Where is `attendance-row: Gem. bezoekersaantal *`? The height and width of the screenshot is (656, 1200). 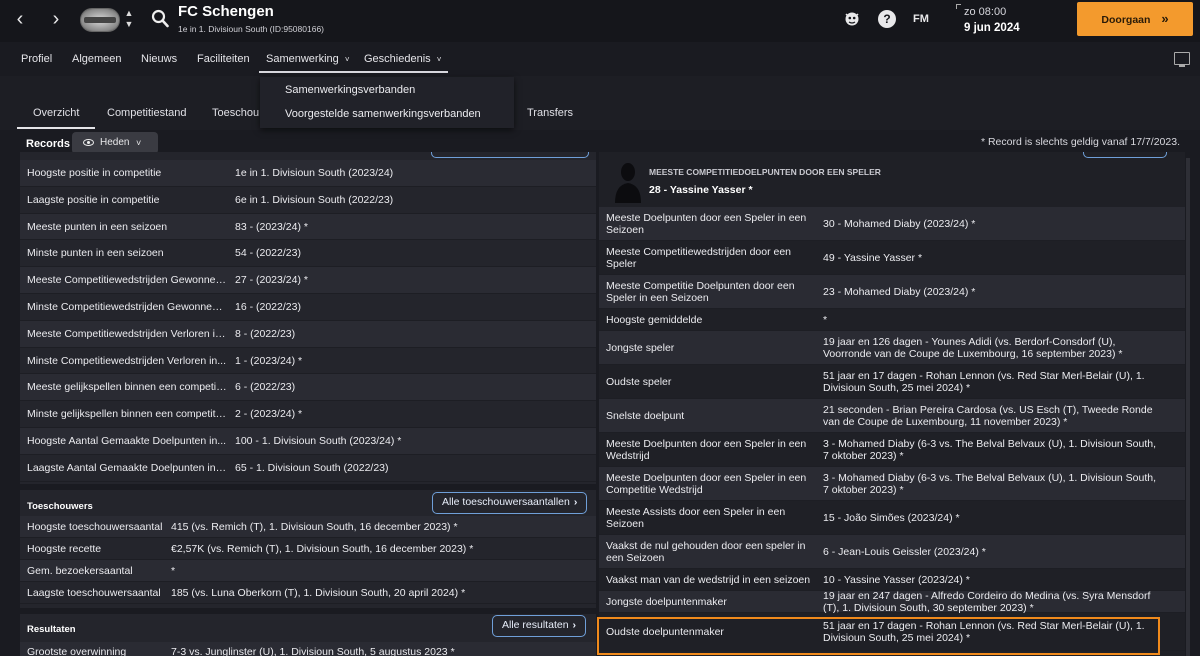
attendance-row: Gem. bezoekersaantal * is located at coordinates (308, 571).